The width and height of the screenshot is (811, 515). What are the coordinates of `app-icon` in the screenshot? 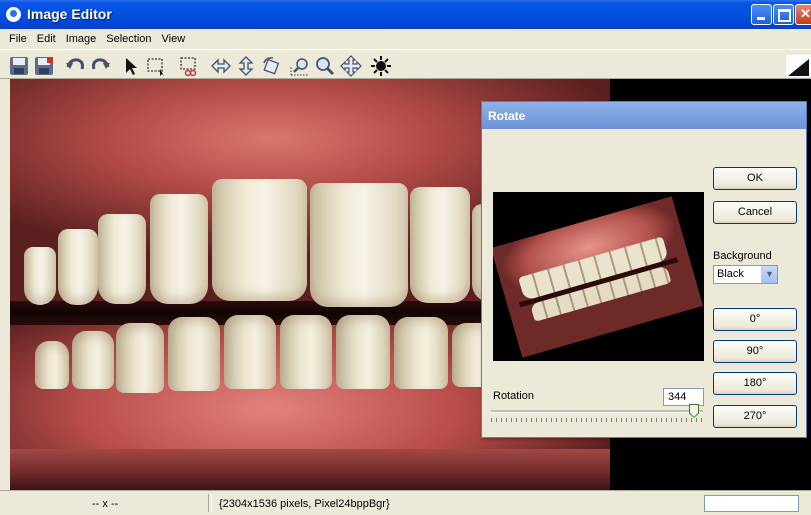 It's located at (13, 14).